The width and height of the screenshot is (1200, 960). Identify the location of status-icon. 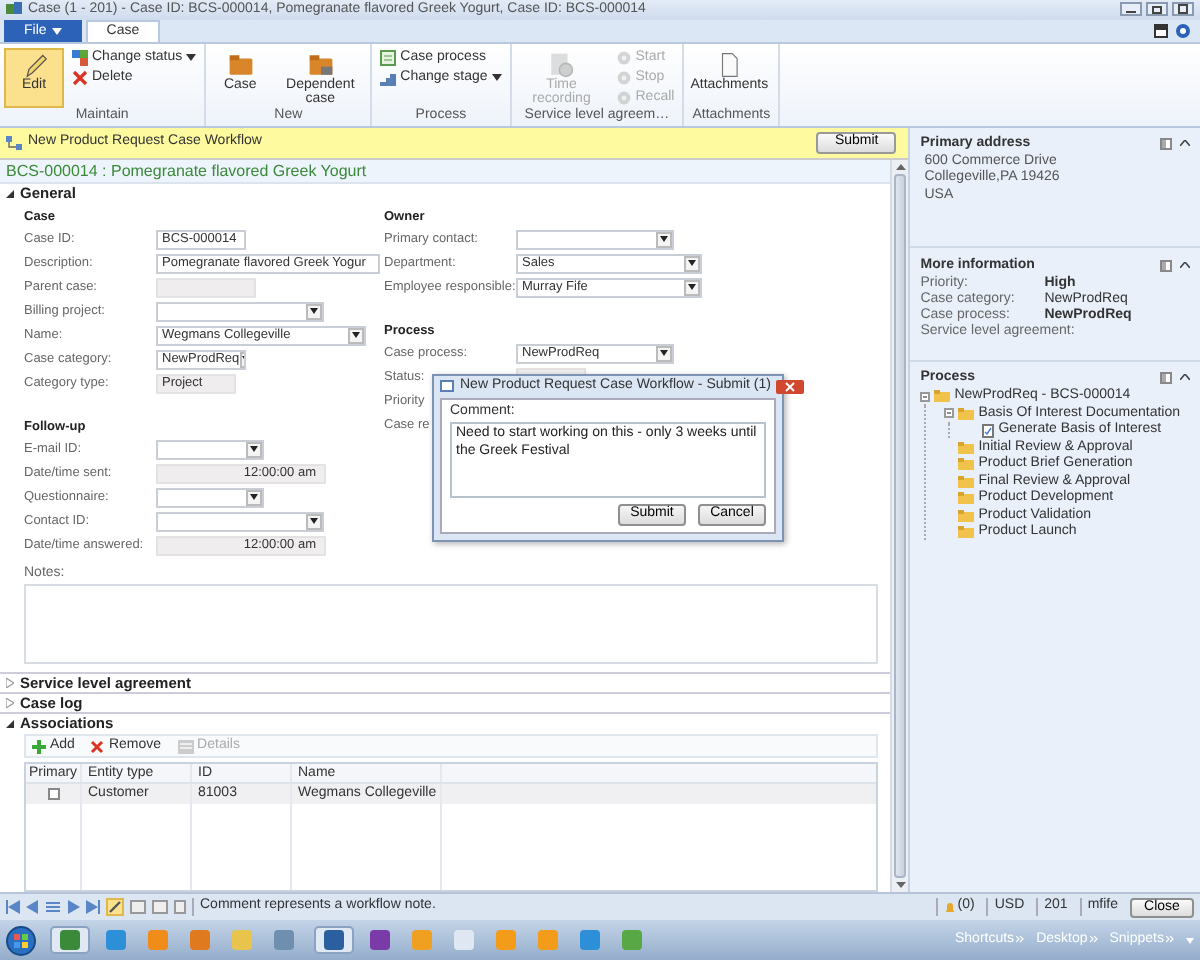
(80, 57).